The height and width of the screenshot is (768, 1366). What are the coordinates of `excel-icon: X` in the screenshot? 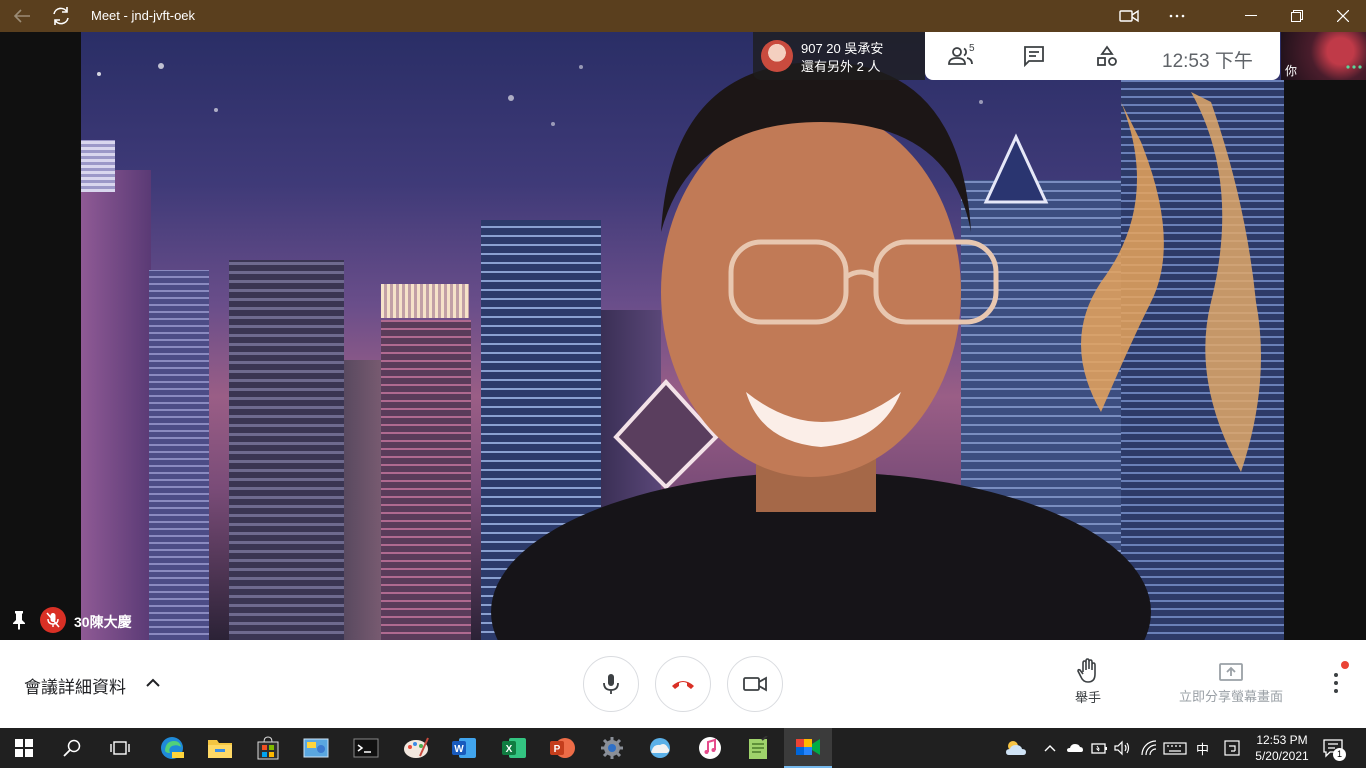 It's located at (514, 748).